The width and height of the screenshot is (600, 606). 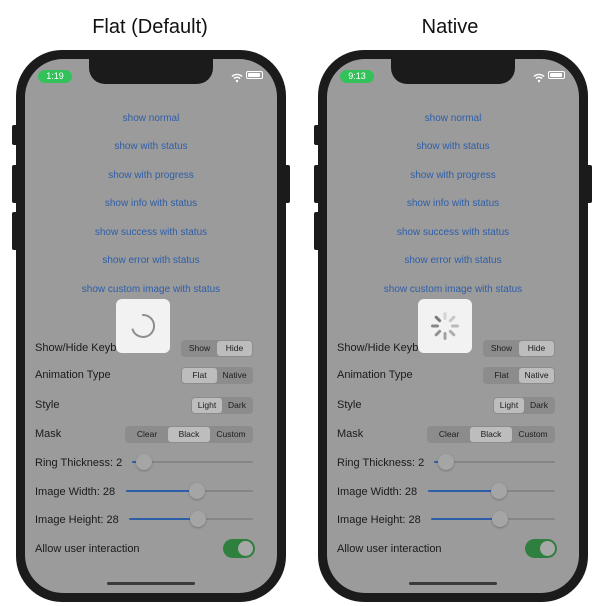 I want to click on wifi-icon, so click(x=539, y=76).